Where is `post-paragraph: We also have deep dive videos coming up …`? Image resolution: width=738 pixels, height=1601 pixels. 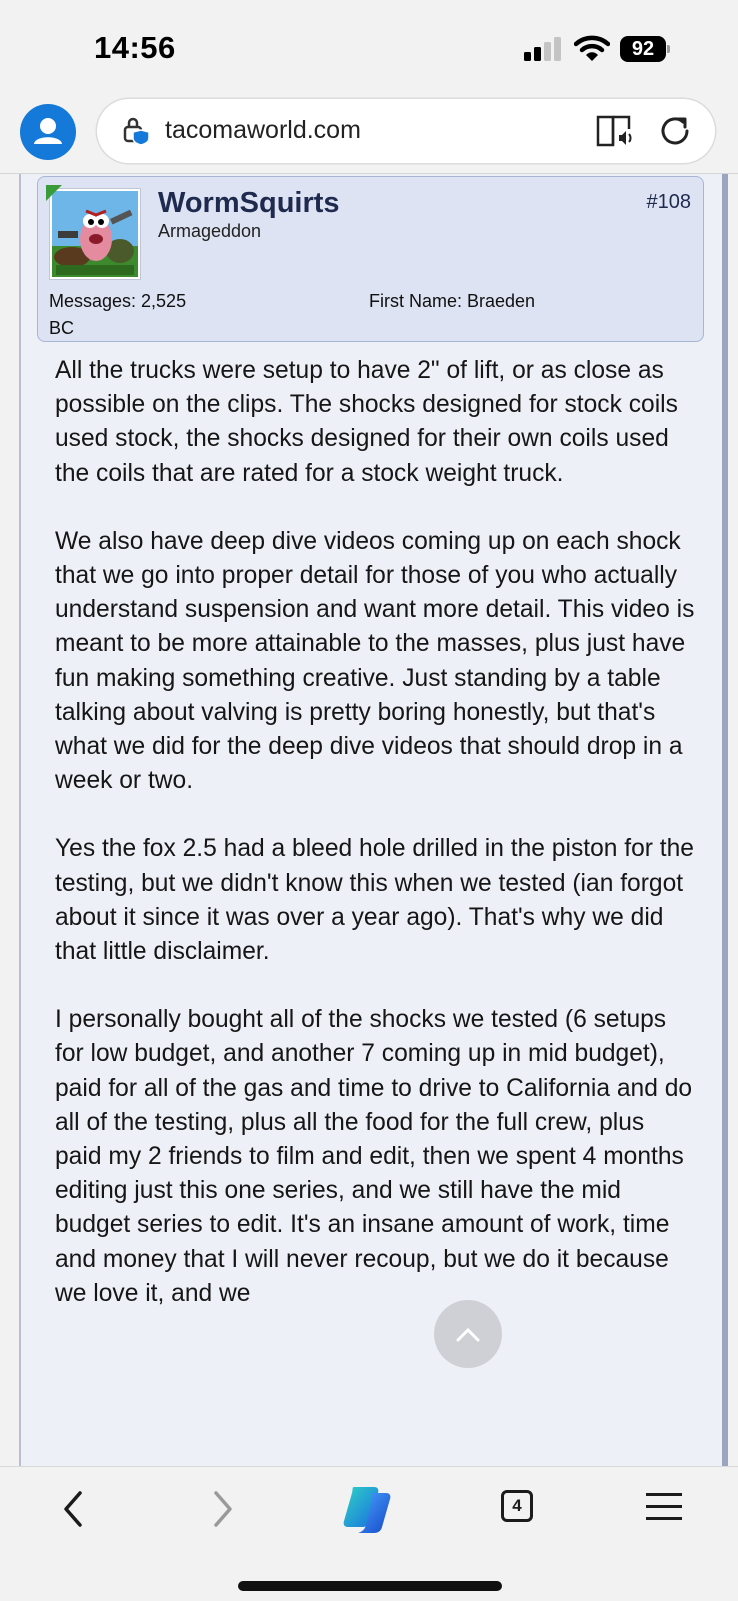
post-paragraph: We also have deep dive videos coming up … is located at coordinates (375, 661).